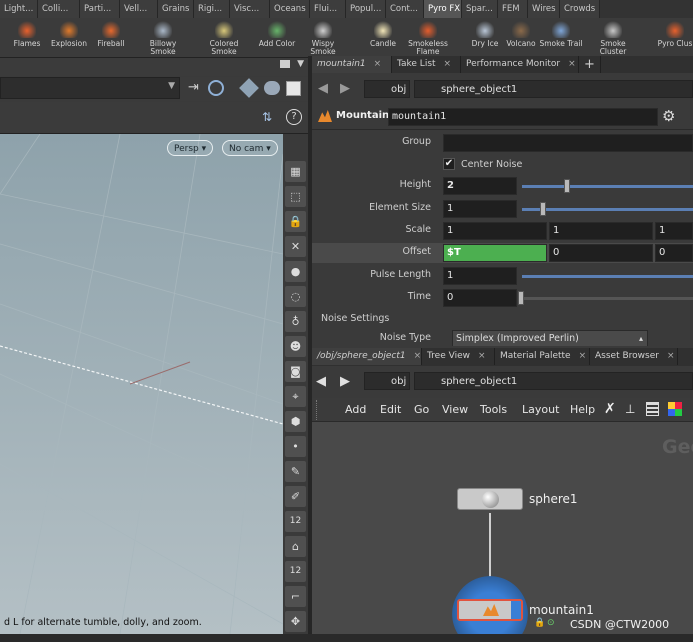 This screenshot has width=693, height=642. Describe the element at coordinates (295, 221) in the screenshot. I see `lock-icon: 🔒` at that location.